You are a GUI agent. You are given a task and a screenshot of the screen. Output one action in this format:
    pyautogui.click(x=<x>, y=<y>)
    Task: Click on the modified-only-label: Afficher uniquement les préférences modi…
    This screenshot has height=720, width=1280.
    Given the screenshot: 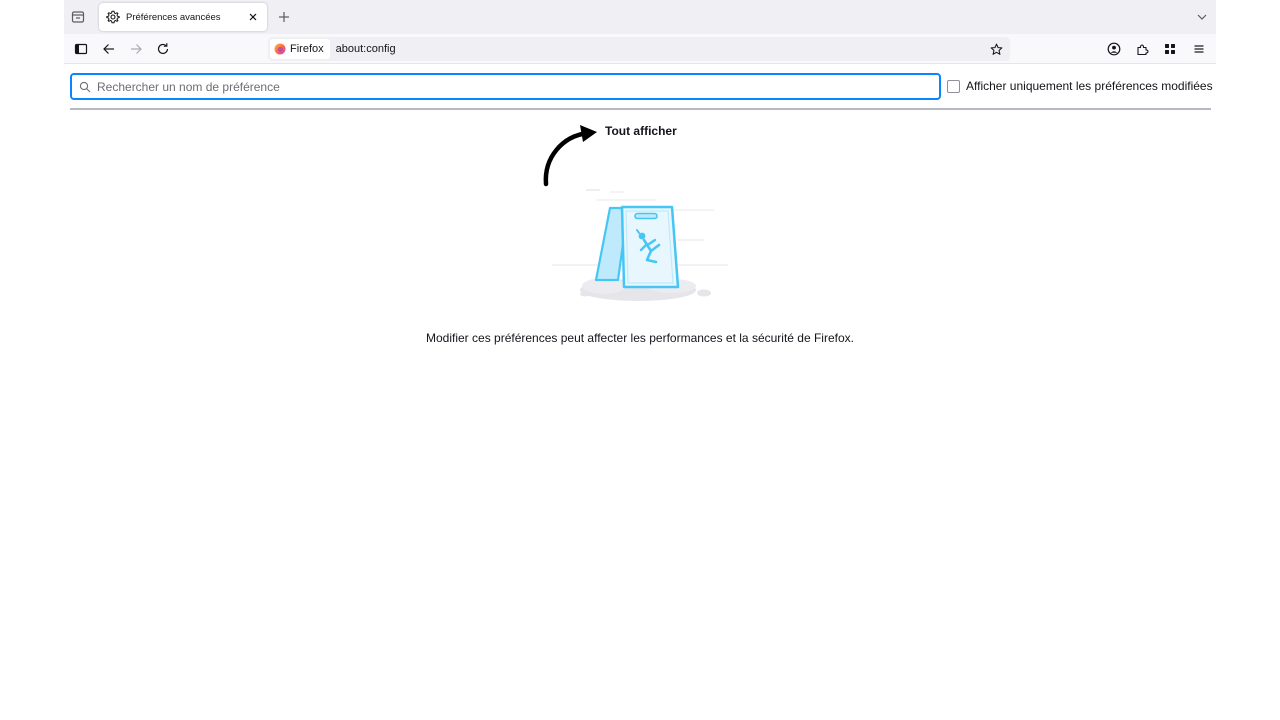 What is the action you would take?
    pyautogui.click(x=1089, y=86)
    